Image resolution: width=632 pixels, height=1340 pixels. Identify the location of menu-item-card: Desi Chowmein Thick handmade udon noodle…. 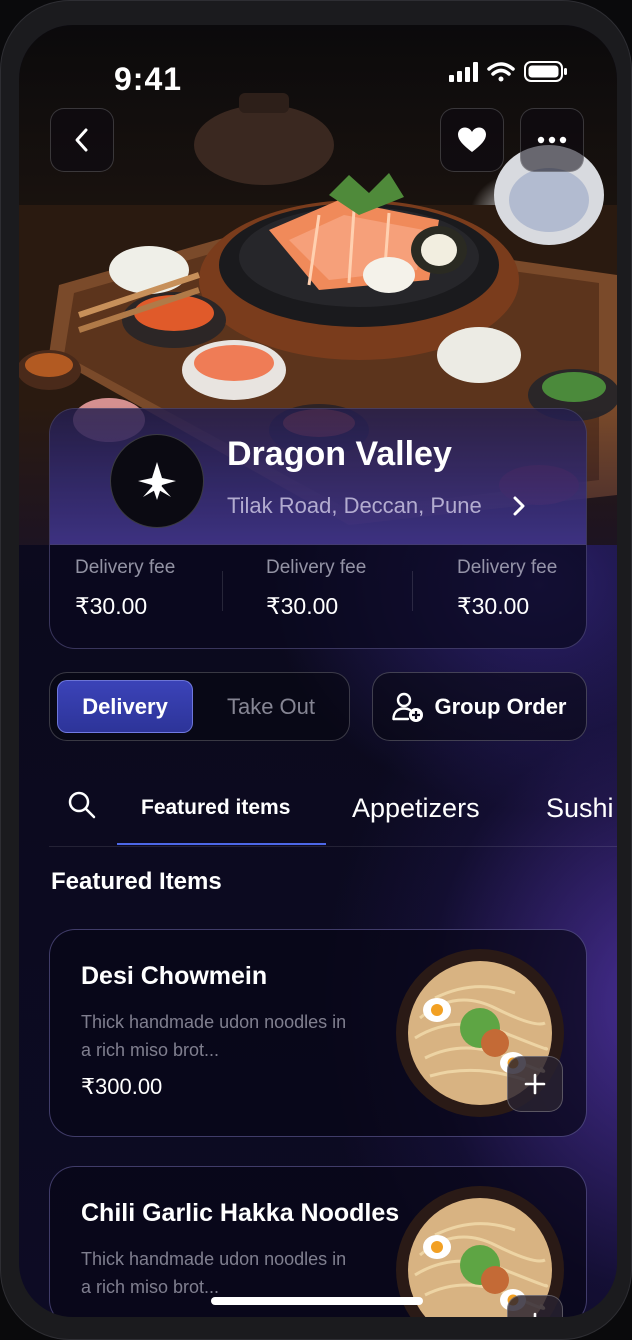
(318, 1033).